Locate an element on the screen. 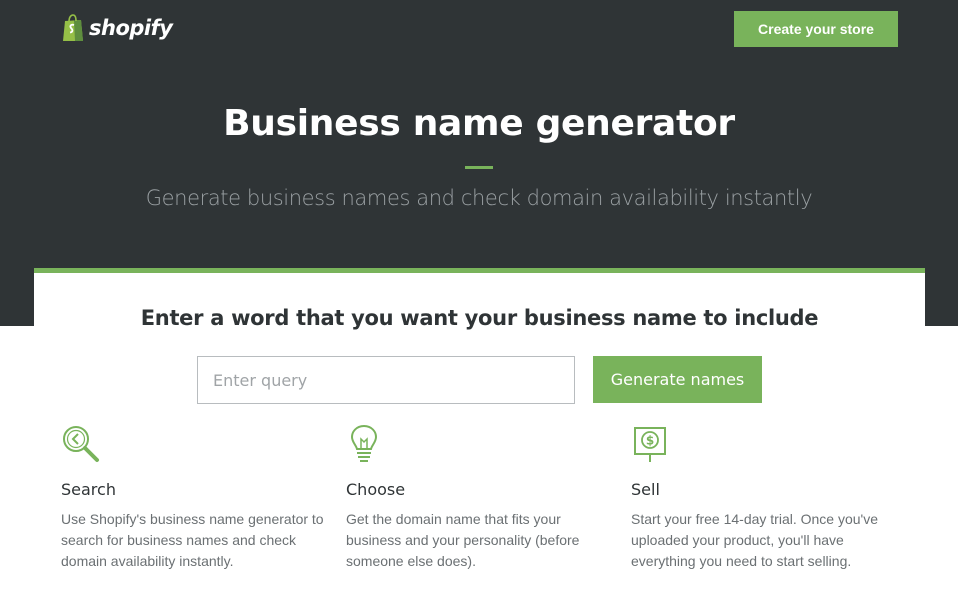 The height and width of the screenshot is (594, 958). title-divider is located at coordinates (479, 167).